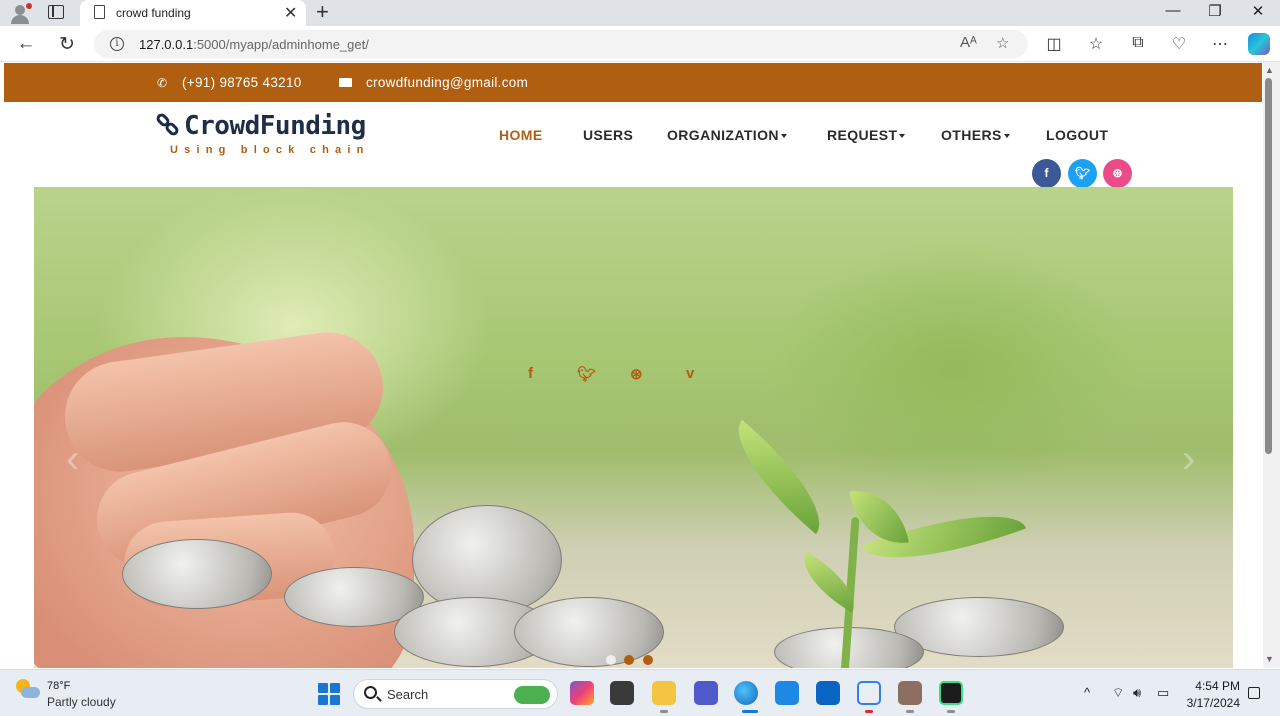 This screenshot has height=716, width=1280. I want to click on mail-icon, so click(828, 693).